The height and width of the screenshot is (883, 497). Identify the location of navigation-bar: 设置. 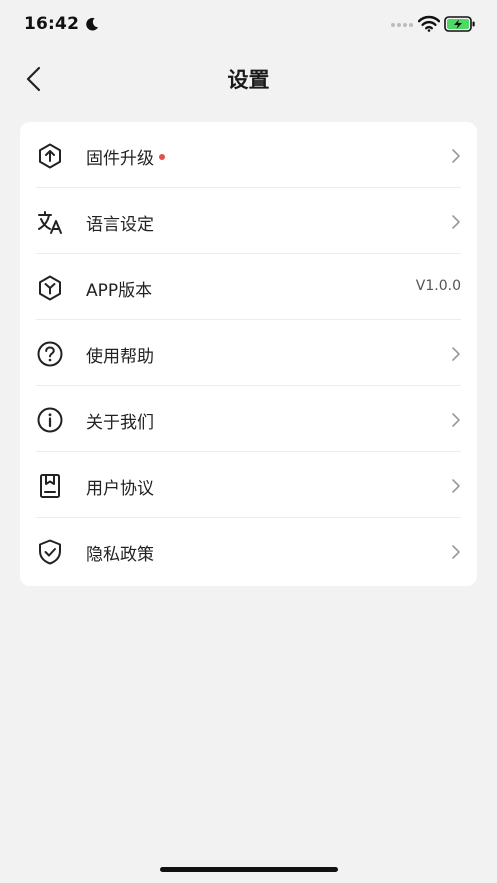
(248, 79).